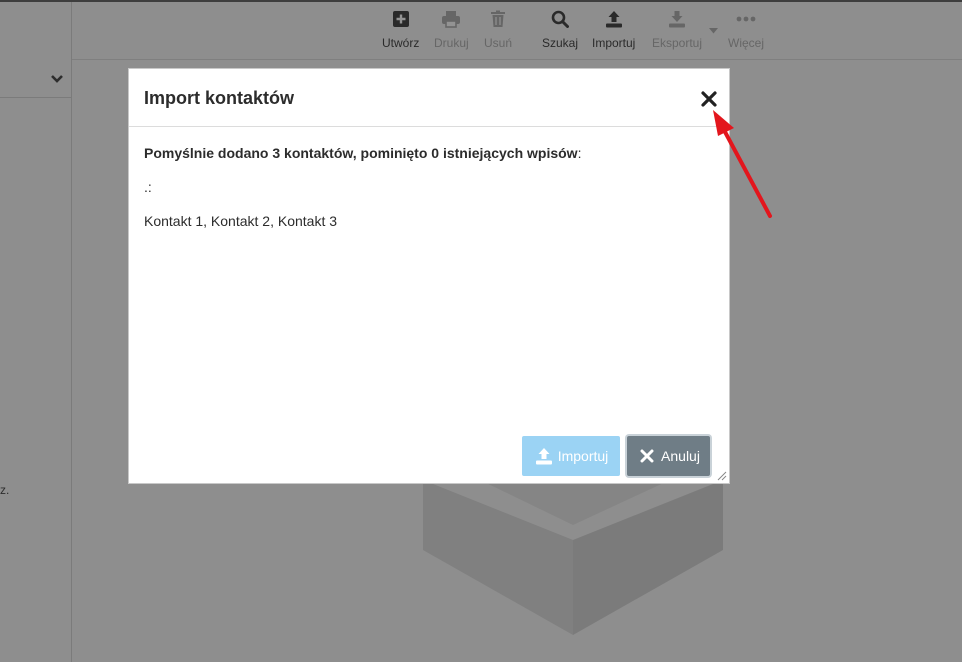 This screenshot has width=962, height=662. Describe the element at coordinates (579, 153) in the screenshot. I see `result-message-colon: :` at that location.